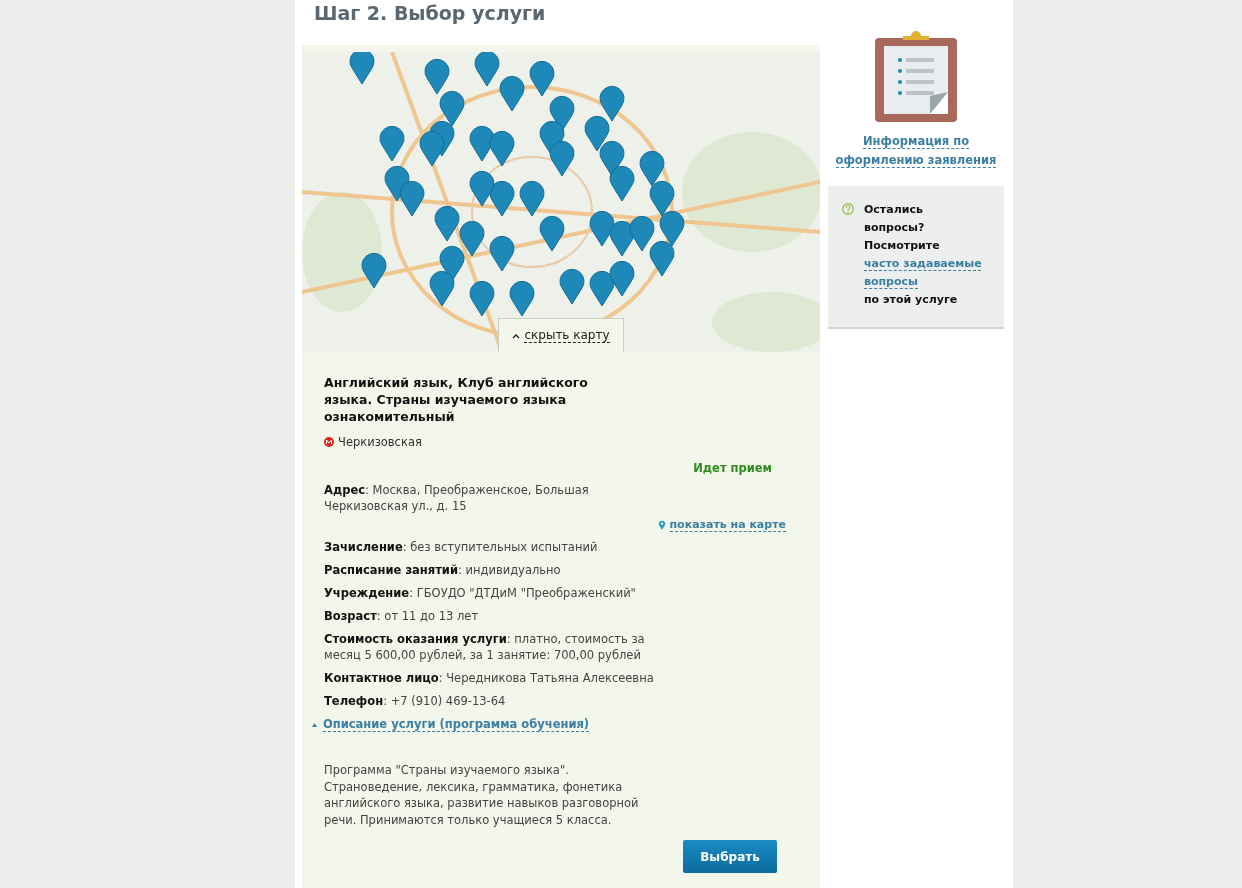 The width and height of the screenshot is (1242, 888). I want to click on service-detail: Адрес: Москва, Преображенское, Большая Черкизовская ул., д. 15, so click(457, 498).